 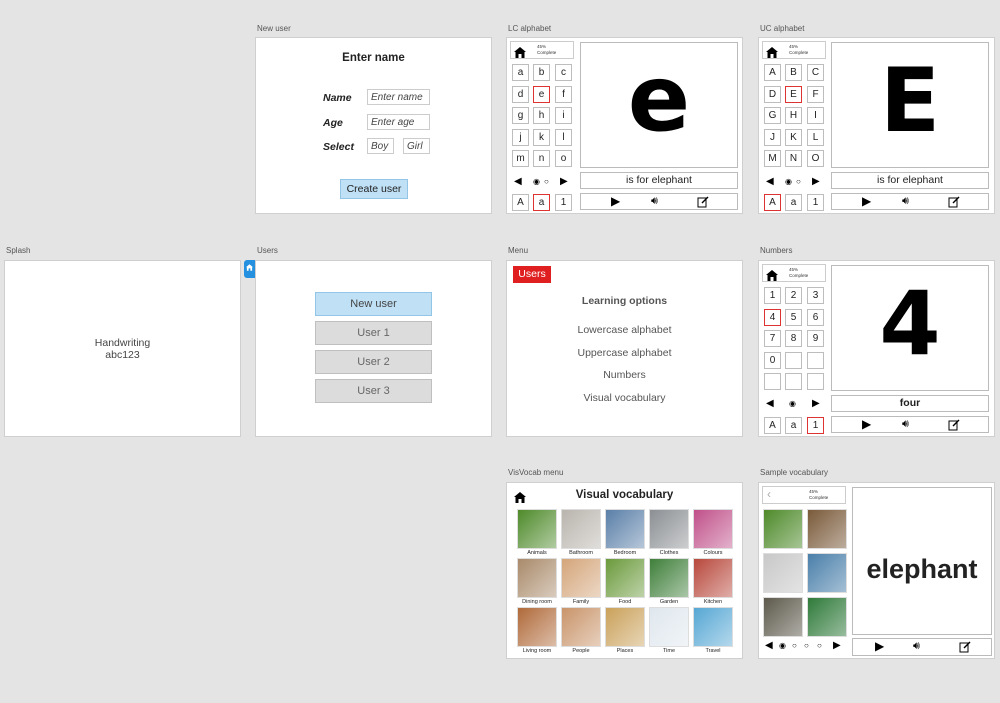 I want to click on letter-tile: A, so click(x=772, y=72).